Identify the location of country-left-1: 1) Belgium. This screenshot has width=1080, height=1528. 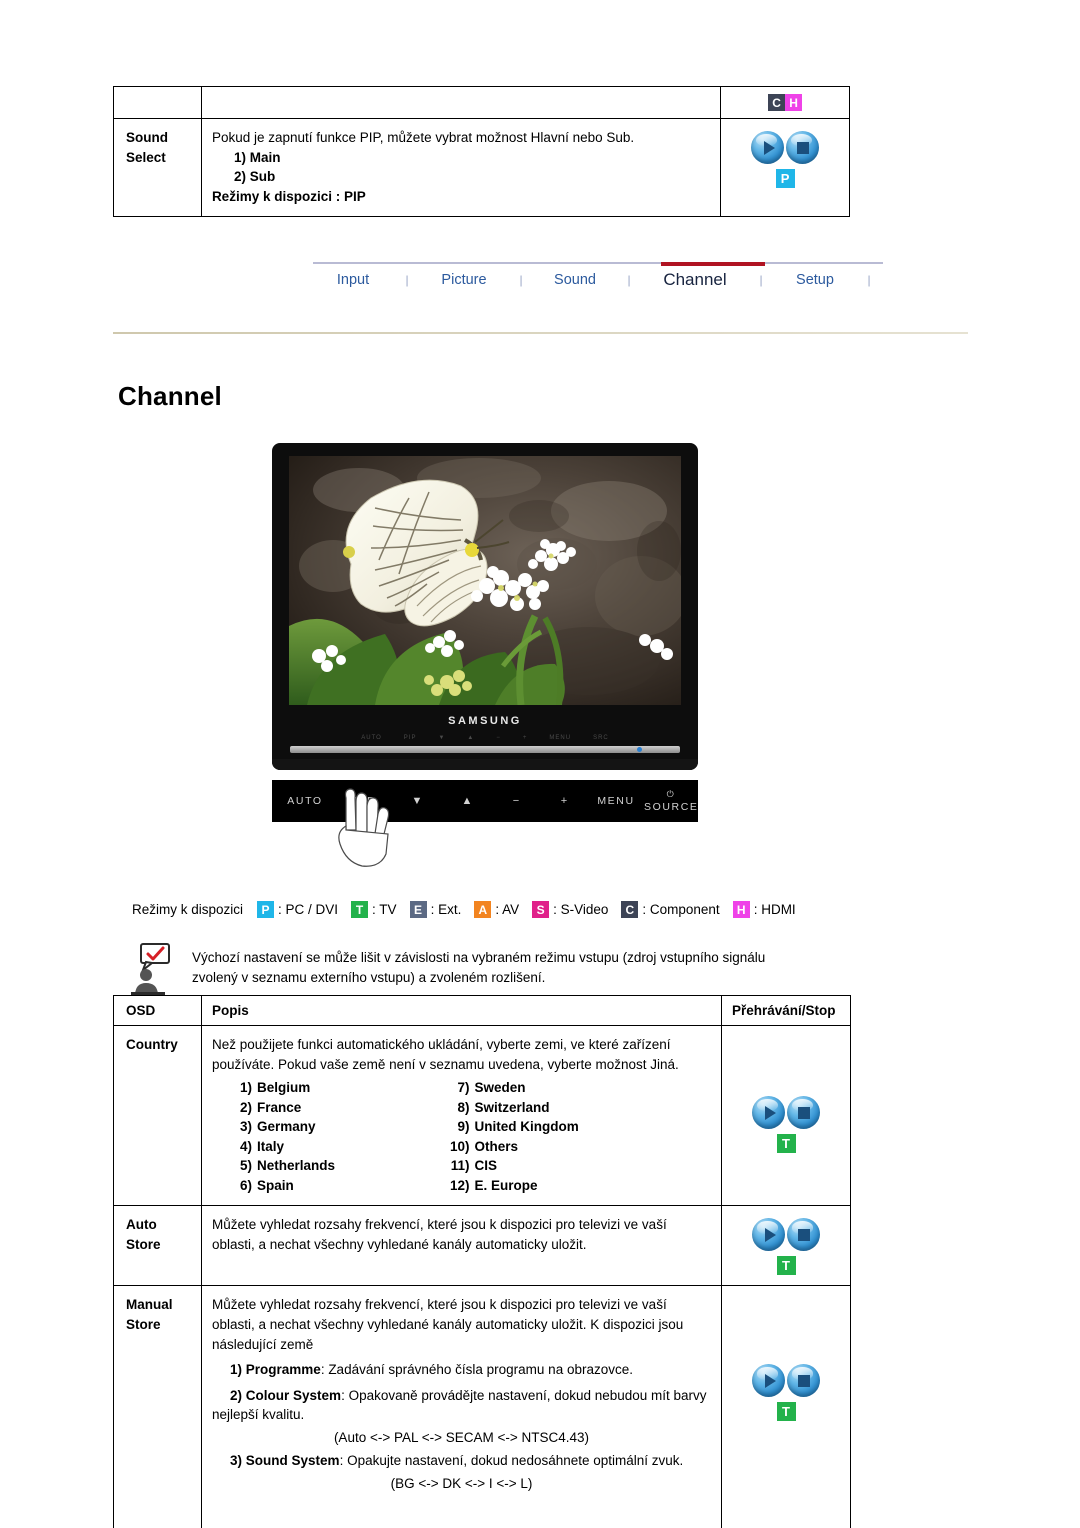
(275, 1088).